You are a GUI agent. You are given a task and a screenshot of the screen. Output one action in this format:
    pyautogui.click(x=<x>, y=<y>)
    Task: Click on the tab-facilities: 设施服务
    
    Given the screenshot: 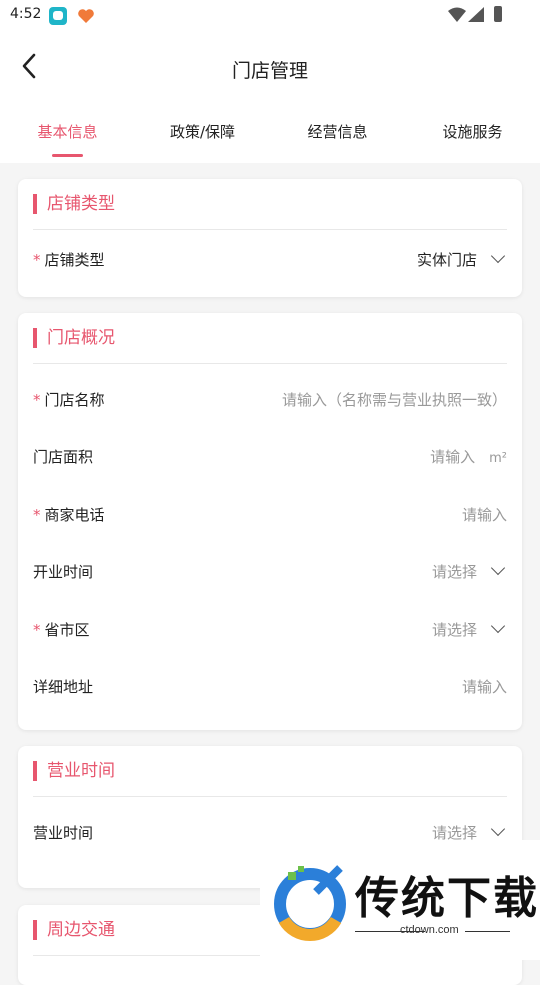 What is the action you would take?
    pyautogui.click(x=472, y=131)
    